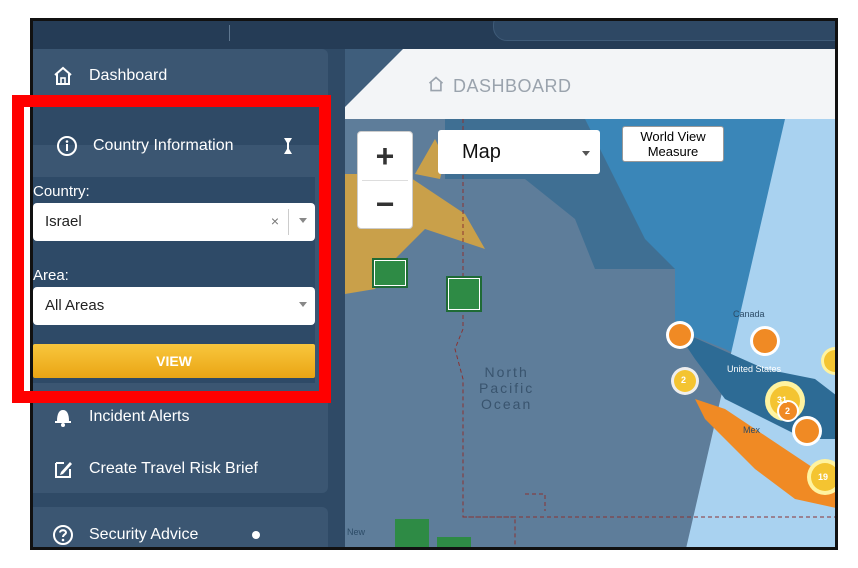  I want to click on topbar-divider, so click(229, 33).